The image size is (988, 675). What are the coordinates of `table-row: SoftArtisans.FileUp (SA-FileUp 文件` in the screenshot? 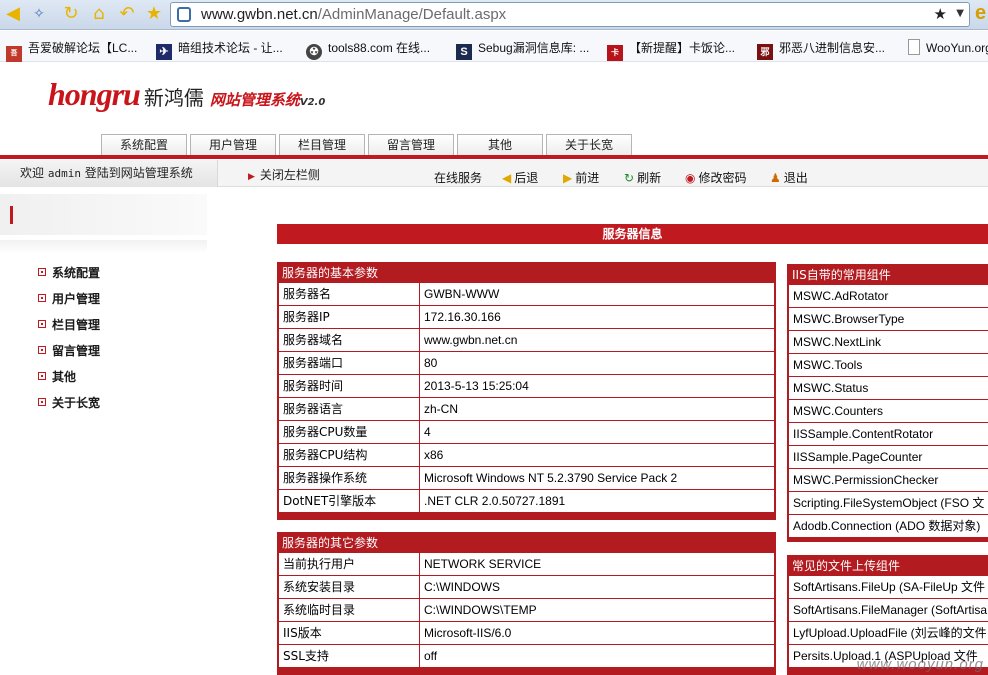 It's located at (888, 586).